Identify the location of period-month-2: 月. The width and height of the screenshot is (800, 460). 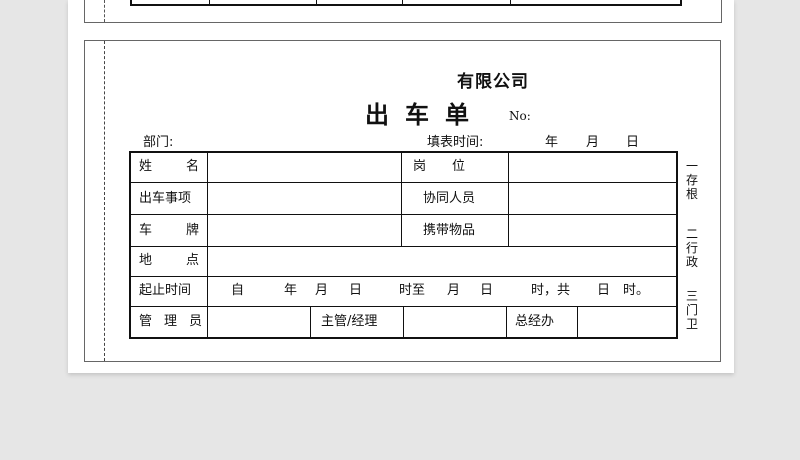
(454, 290).